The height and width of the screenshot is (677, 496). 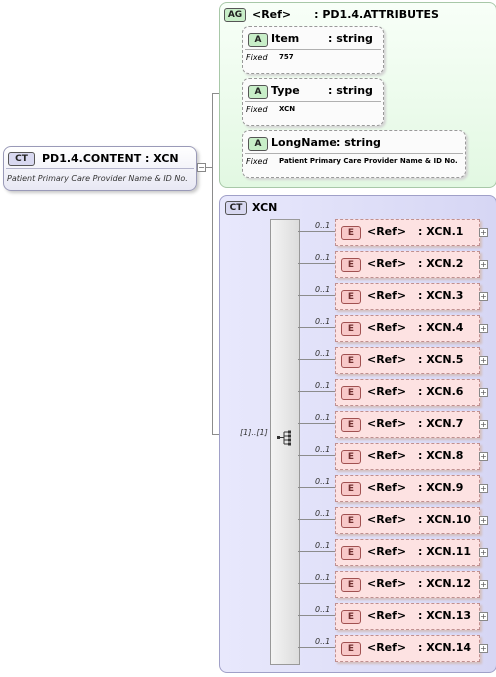 What do you see at coordinates (212, 263) in the screenshot?
I see `connector-trunk` at bounding box center [212, 263].